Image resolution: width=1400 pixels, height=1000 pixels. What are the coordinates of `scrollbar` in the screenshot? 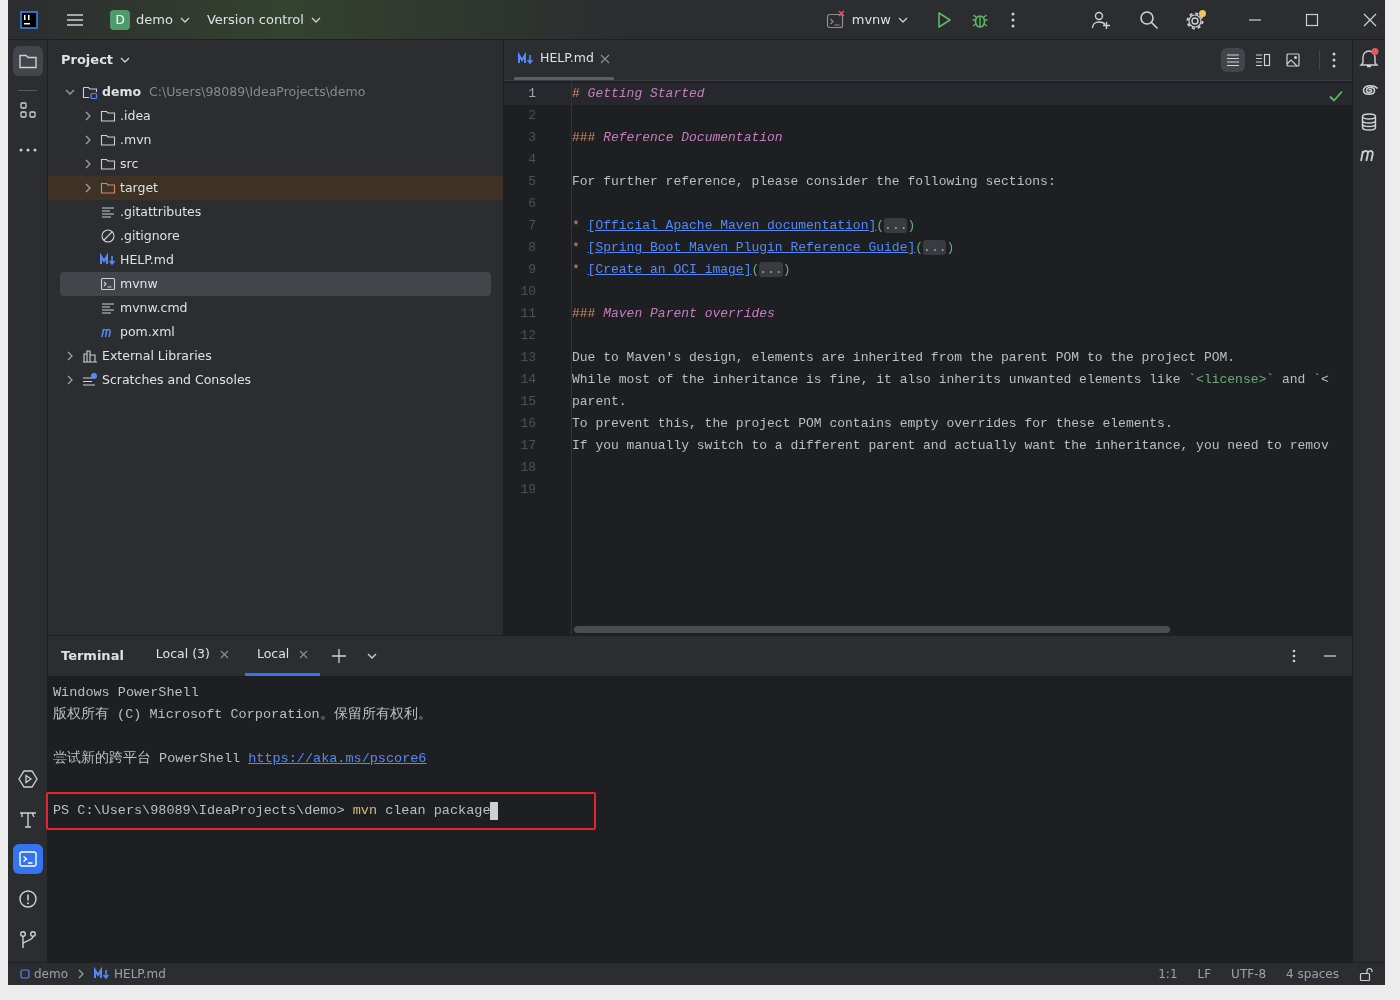 It's located at (872, 629).